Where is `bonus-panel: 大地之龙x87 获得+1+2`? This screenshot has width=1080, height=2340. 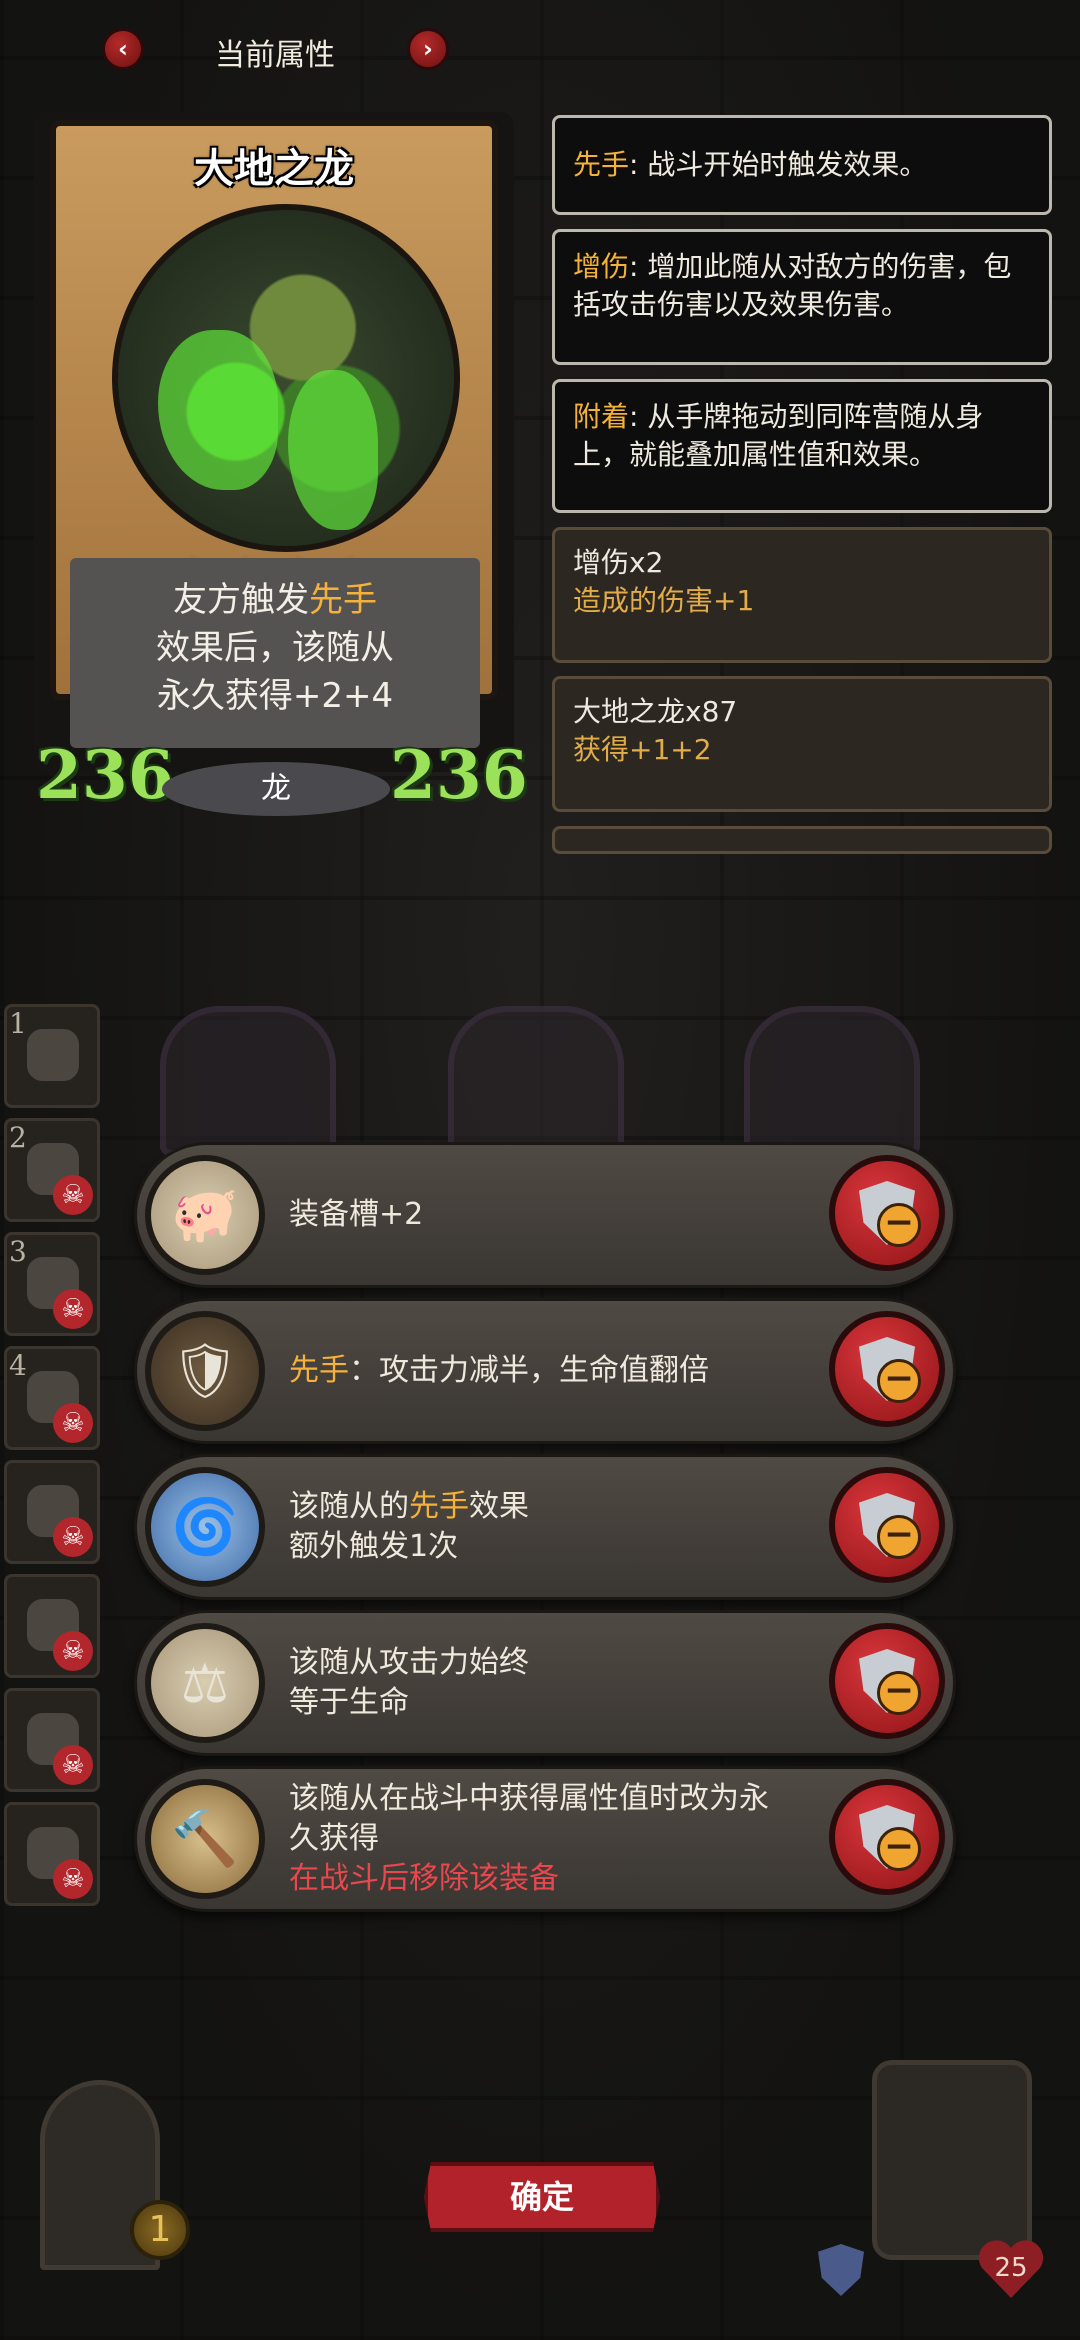
bonus-panel: 大地之龙x87 获得+1+2 is located at coordinates (802, 744).